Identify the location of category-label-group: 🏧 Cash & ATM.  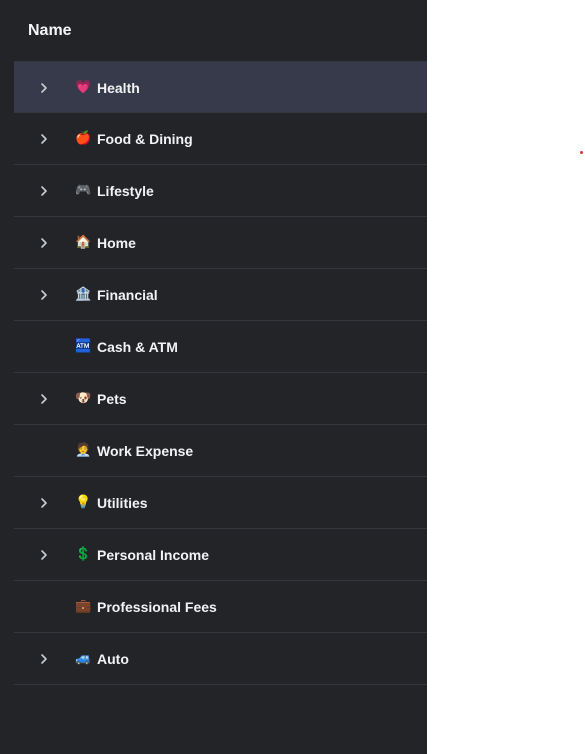
(126, 346).